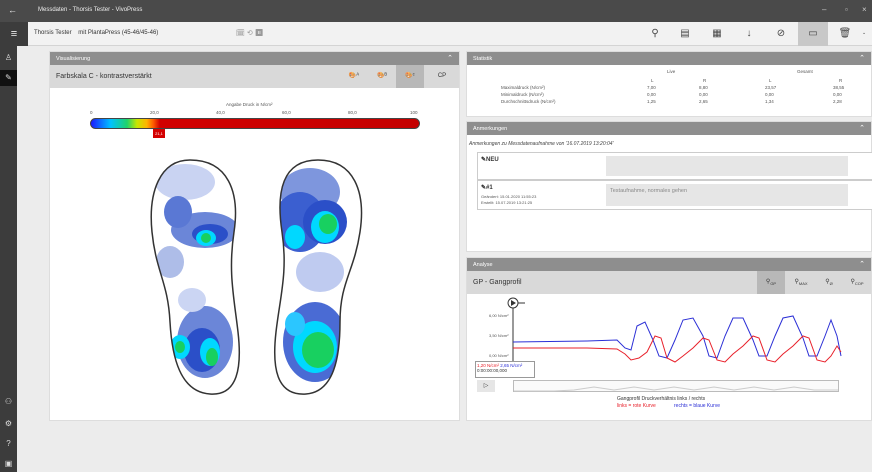 The image size is (872, 472). What do you see at coordinates (769, 101) in the screenshot?
I see `stat-value: 1,34` at bounding box center [769, 101].